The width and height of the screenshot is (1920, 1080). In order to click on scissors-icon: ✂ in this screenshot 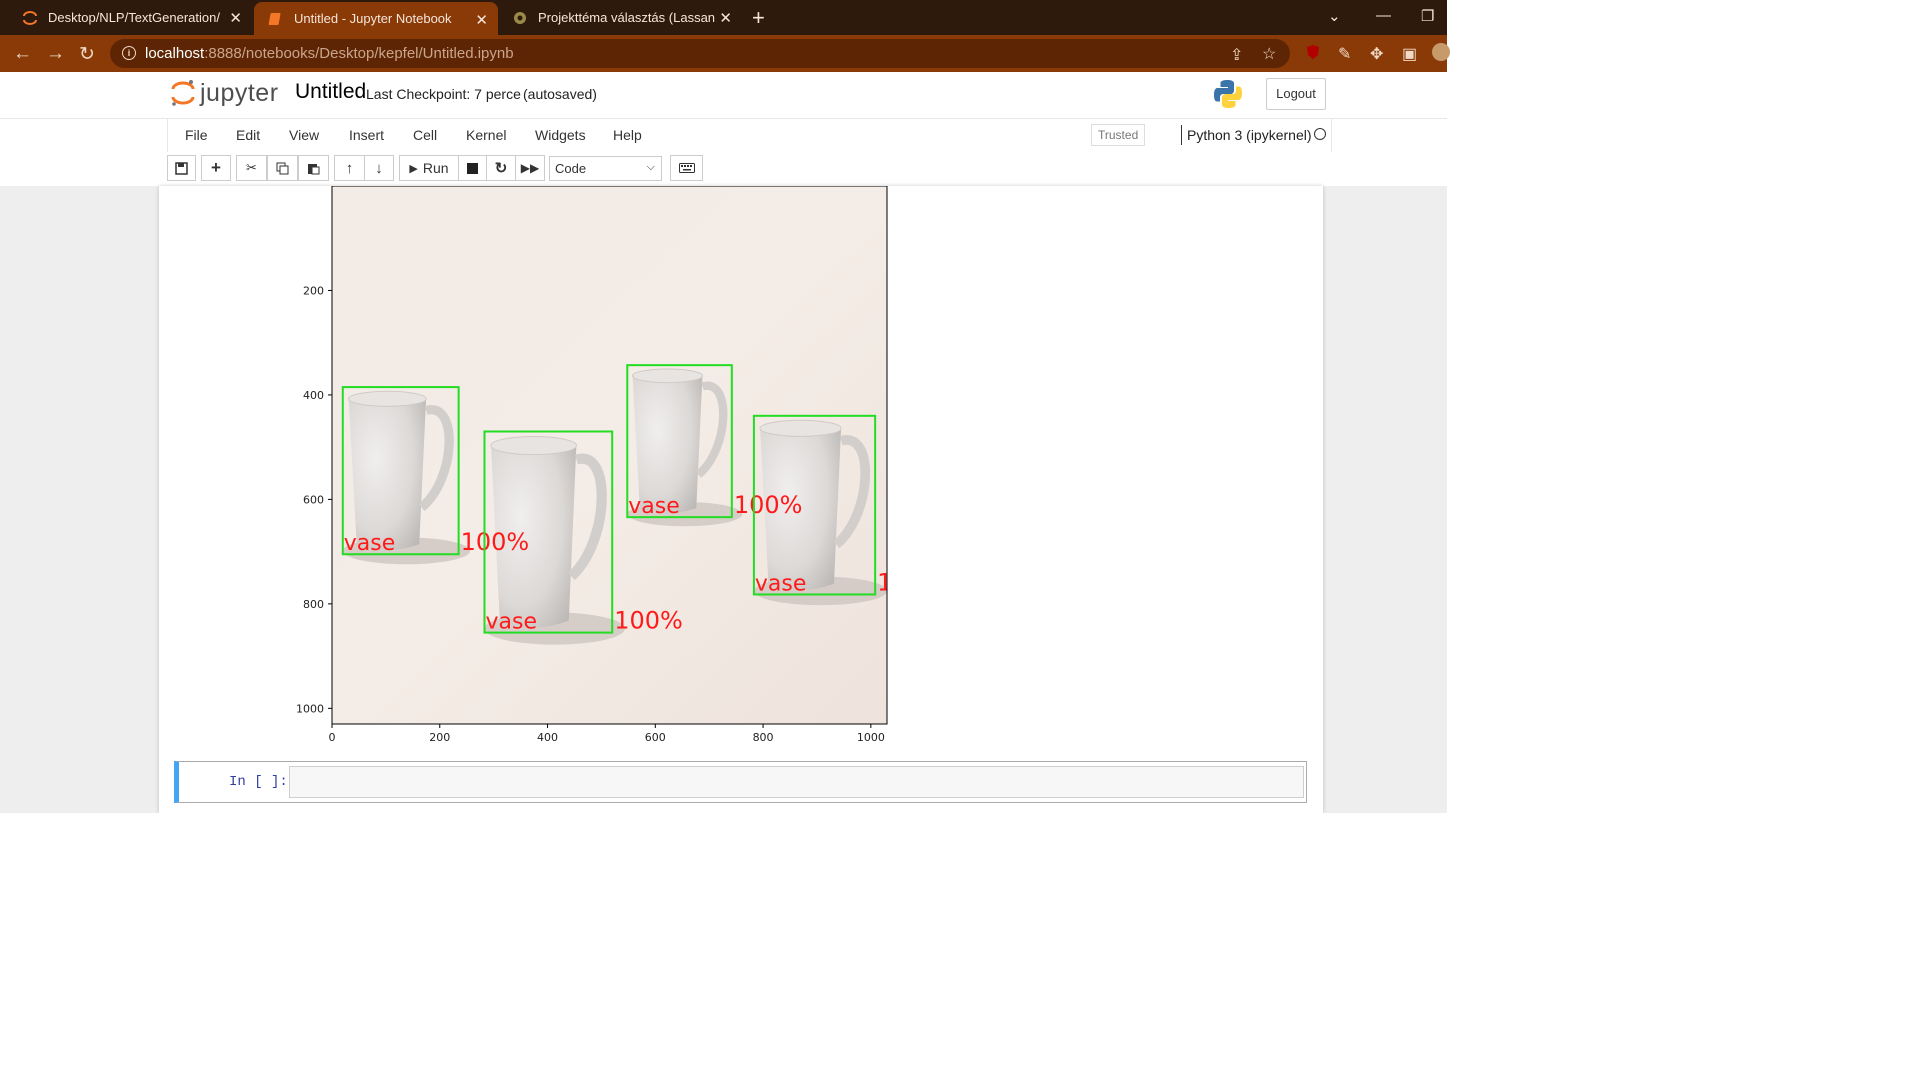, I will do `click(251, 167)`.